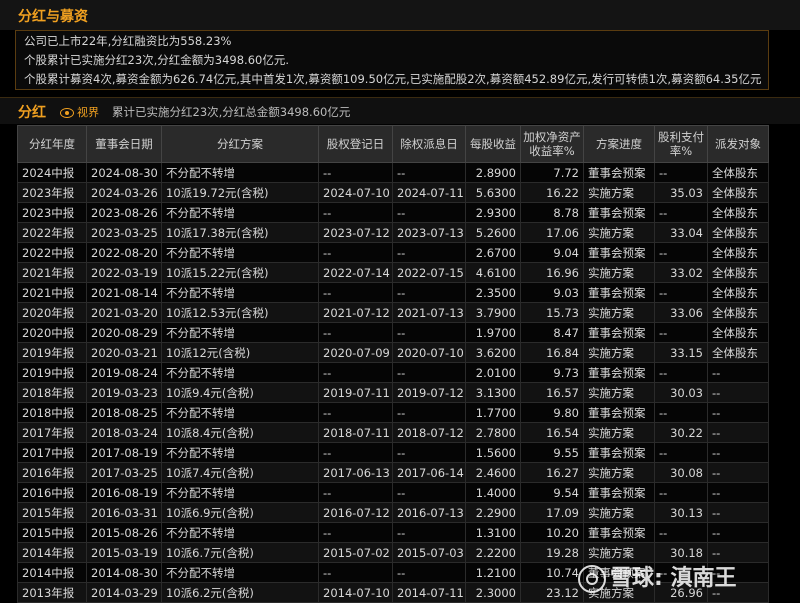 The image size is (800, 603). I want to click on table-cell: 5.2600, so click(493, 232).